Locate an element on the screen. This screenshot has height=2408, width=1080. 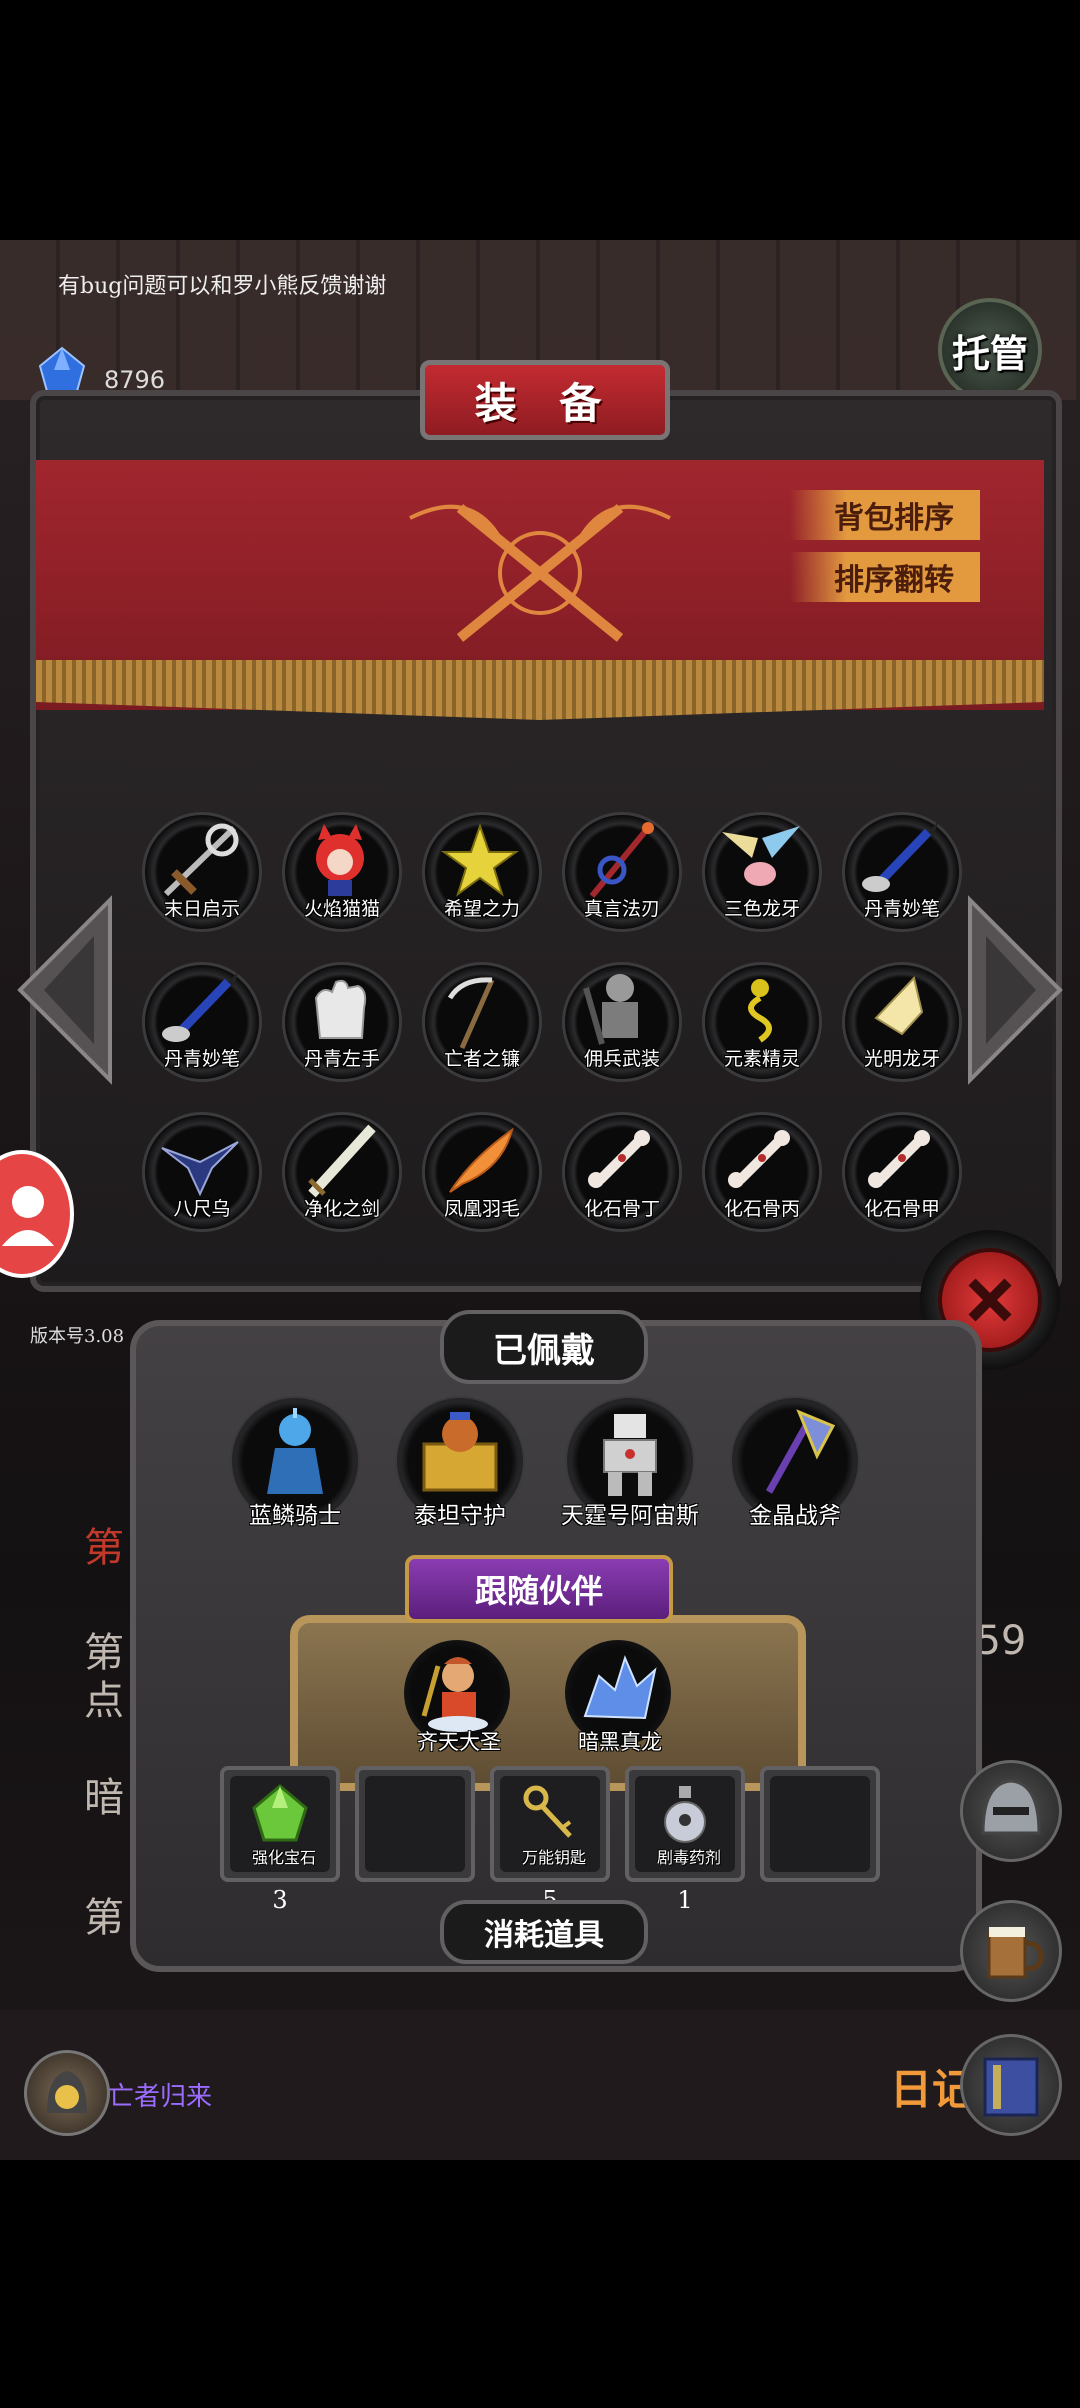
equipped-slot: 蓝鳞骑士 is located at coordinates (295, 1462).